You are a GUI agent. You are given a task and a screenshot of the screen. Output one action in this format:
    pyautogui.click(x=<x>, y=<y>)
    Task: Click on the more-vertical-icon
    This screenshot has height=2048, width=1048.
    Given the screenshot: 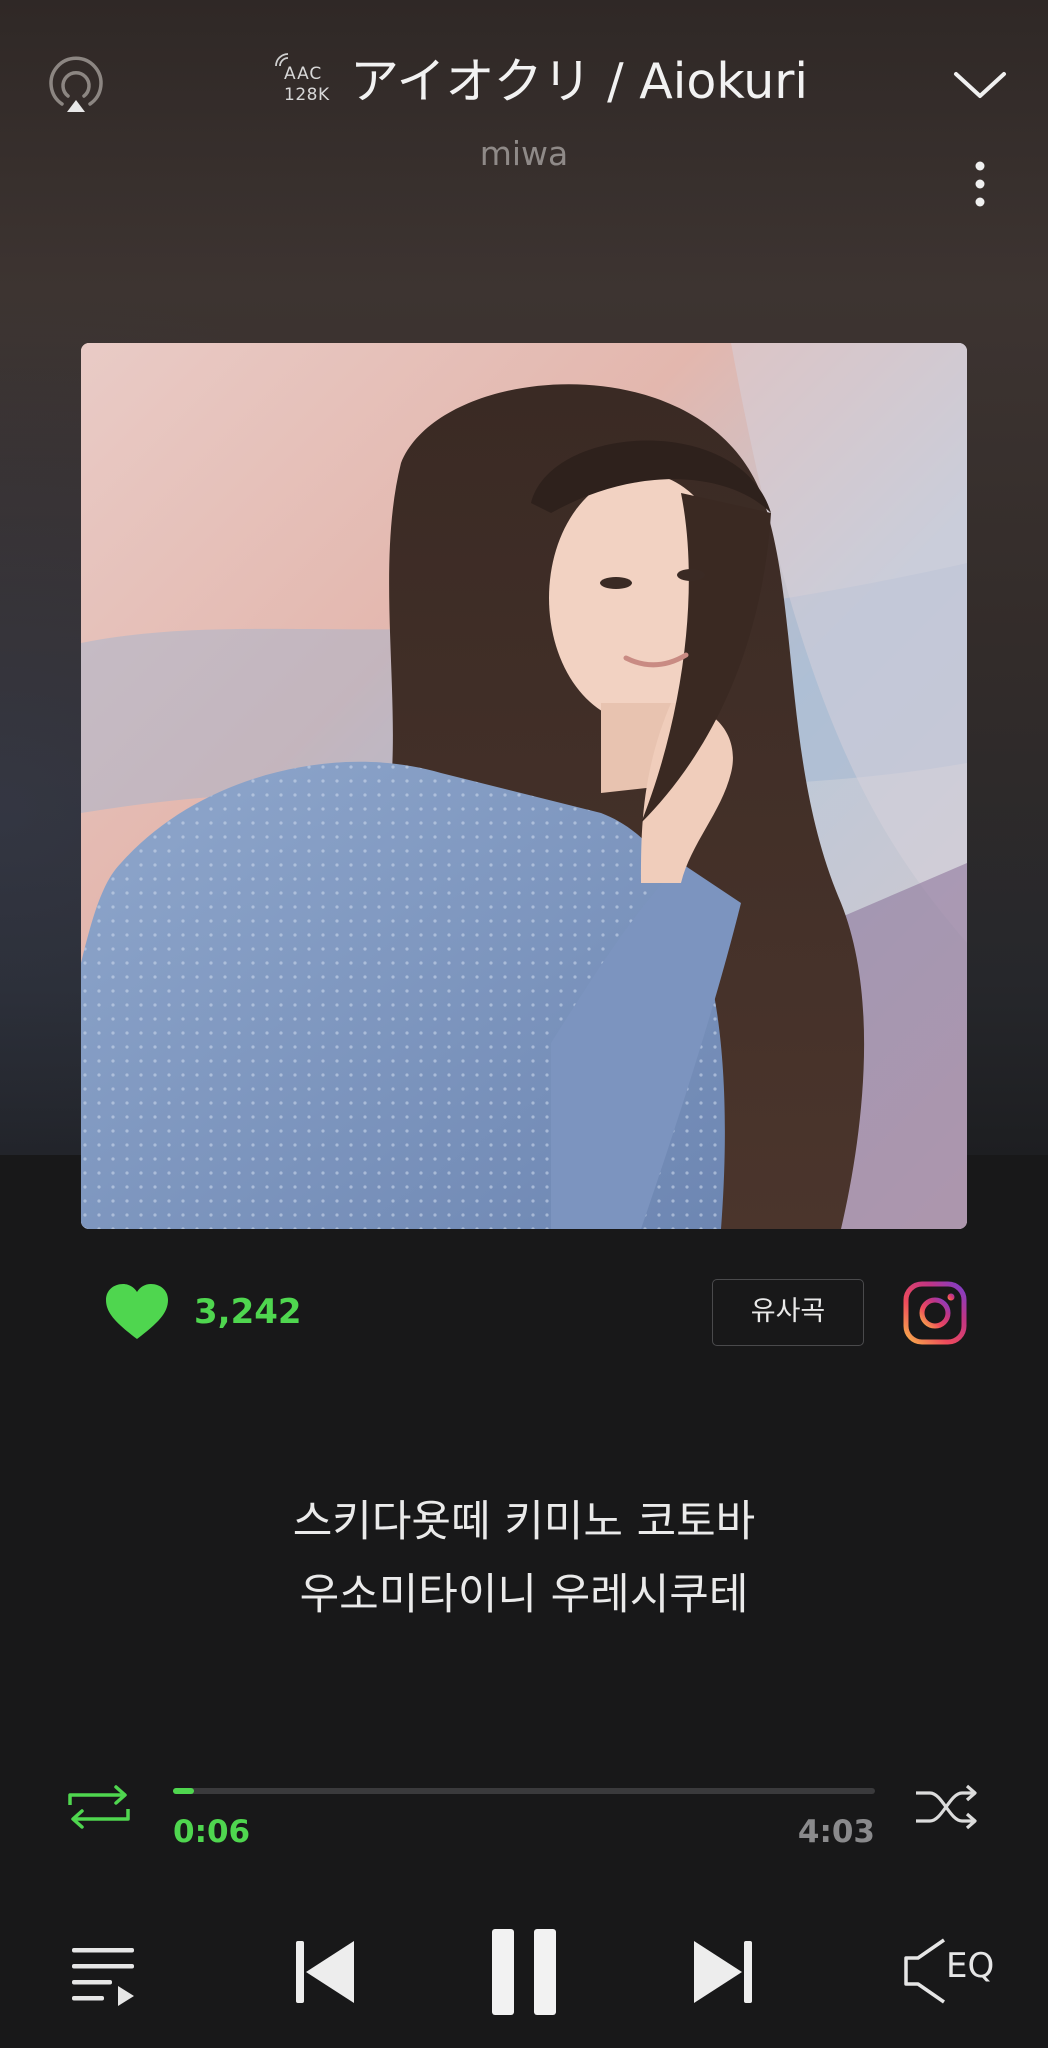 What is the action you would take?
    pyautogui.click(x=980, y=184)
    